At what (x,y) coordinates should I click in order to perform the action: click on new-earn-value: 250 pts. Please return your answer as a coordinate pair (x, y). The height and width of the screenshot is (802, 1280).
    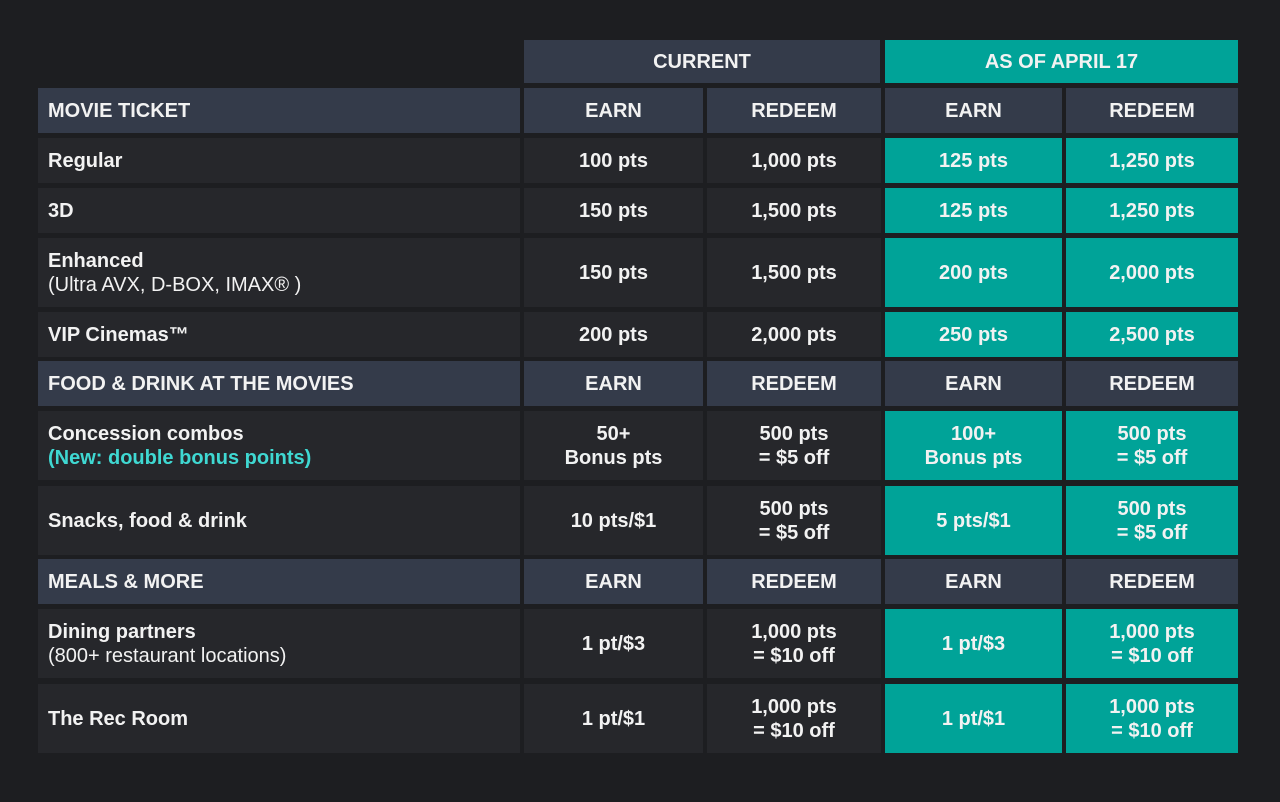
    Looking at the image, I should click on (973, 334).